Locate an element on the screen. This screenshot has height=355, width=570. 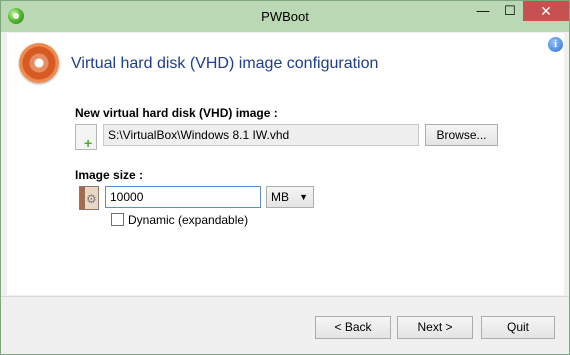
title-bar: PWBoot — ☐ ✕ is located at coordinates (285, 16).